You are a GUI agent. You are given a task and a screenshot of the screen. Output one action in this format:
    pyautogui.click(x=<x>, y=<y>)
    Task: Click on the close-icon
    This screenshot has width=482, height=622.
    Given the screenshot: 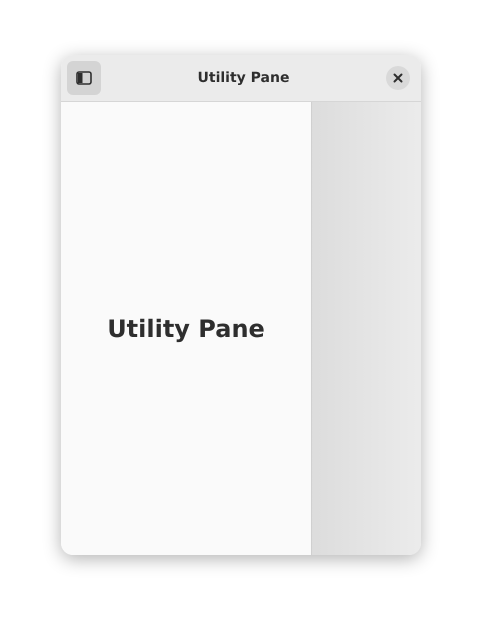 What is the action you would take?
    pyautogui.click(x=398, y=78)
    